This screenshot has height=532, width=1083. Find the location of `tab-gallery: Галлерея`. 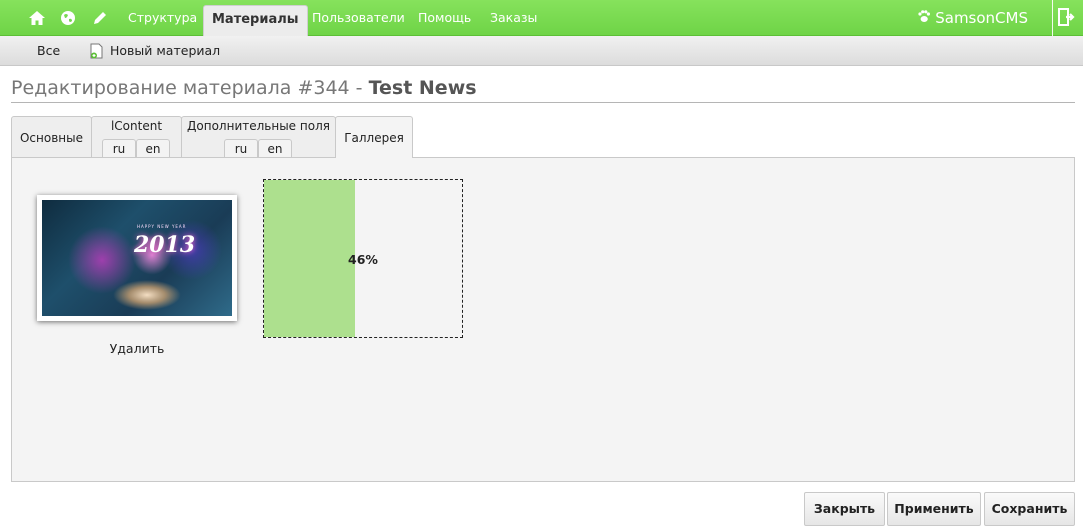

tab-gallery: Галлерея is located at coordinates (374, 137).